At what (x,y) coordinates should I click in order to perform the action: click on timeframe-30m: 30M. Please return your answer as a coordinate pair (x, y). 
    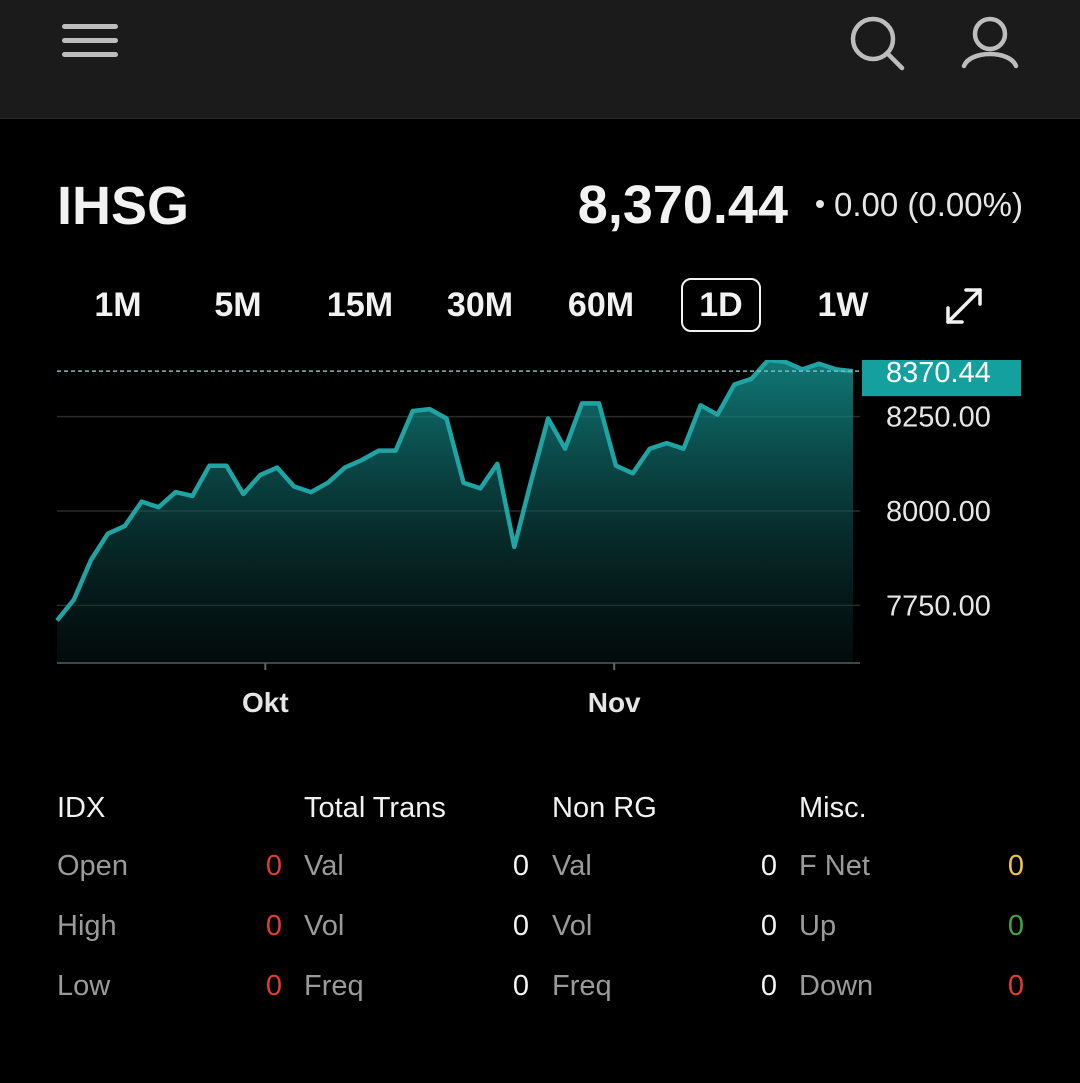
    Looking at the image, I should click on (480, 305).